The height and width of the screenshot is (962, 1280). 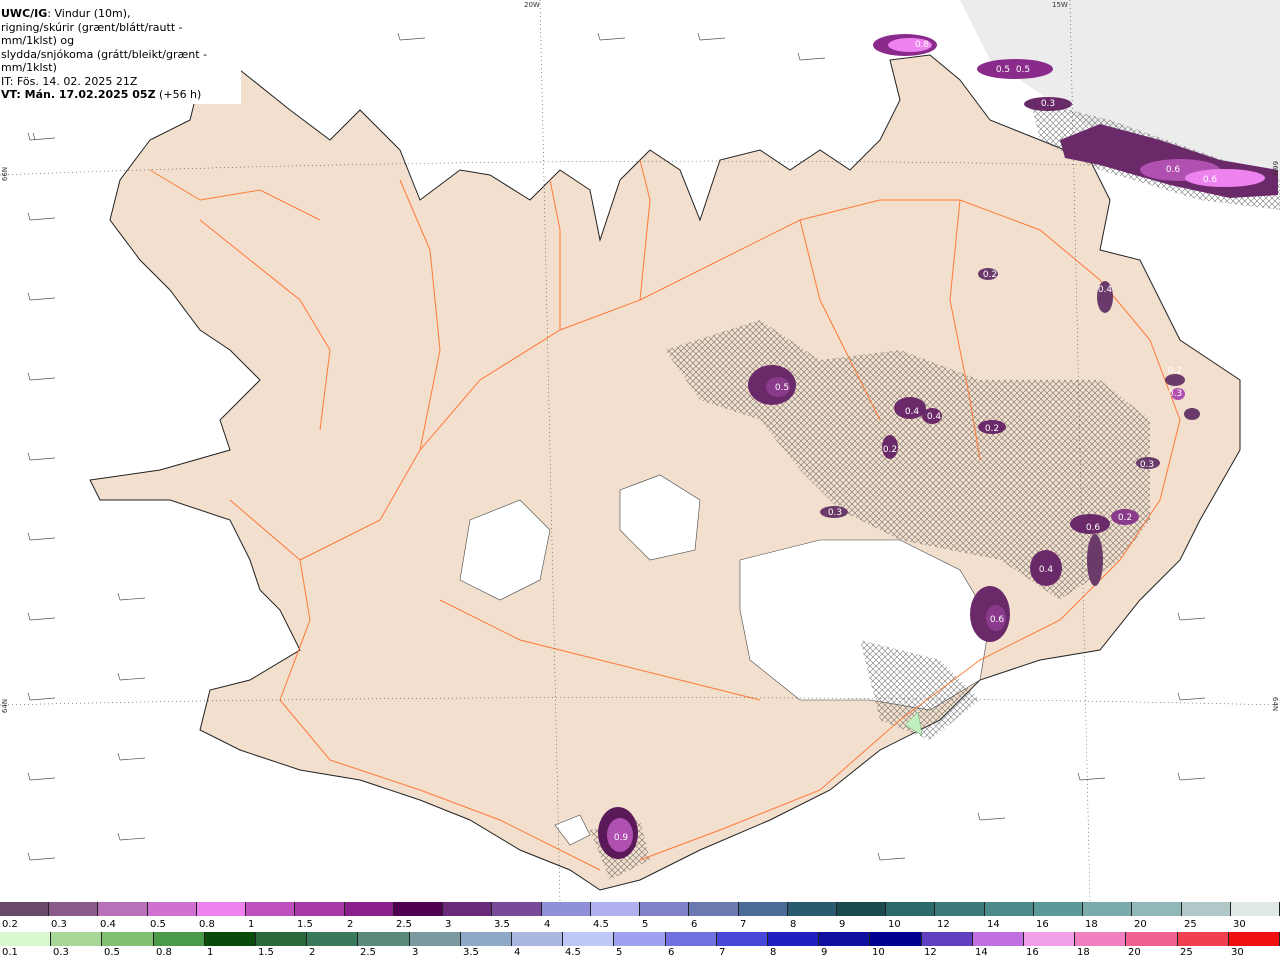 I want to click on legend-tick-label: 0.4, so click(x=108, y=924).